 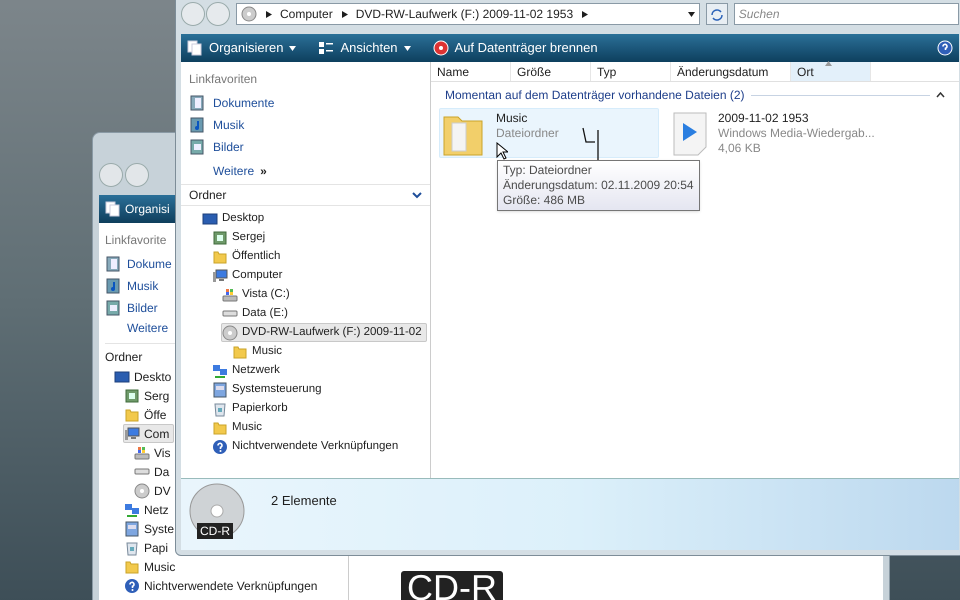 I want to click on views-icon, so click(x=326, y=48).